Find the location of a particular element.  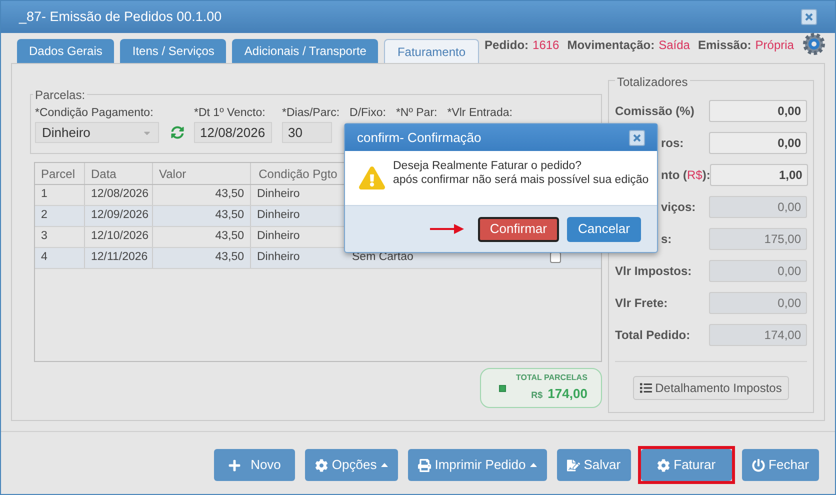

table-cell: 12/10/2026 is located at coordinates (119, 237).